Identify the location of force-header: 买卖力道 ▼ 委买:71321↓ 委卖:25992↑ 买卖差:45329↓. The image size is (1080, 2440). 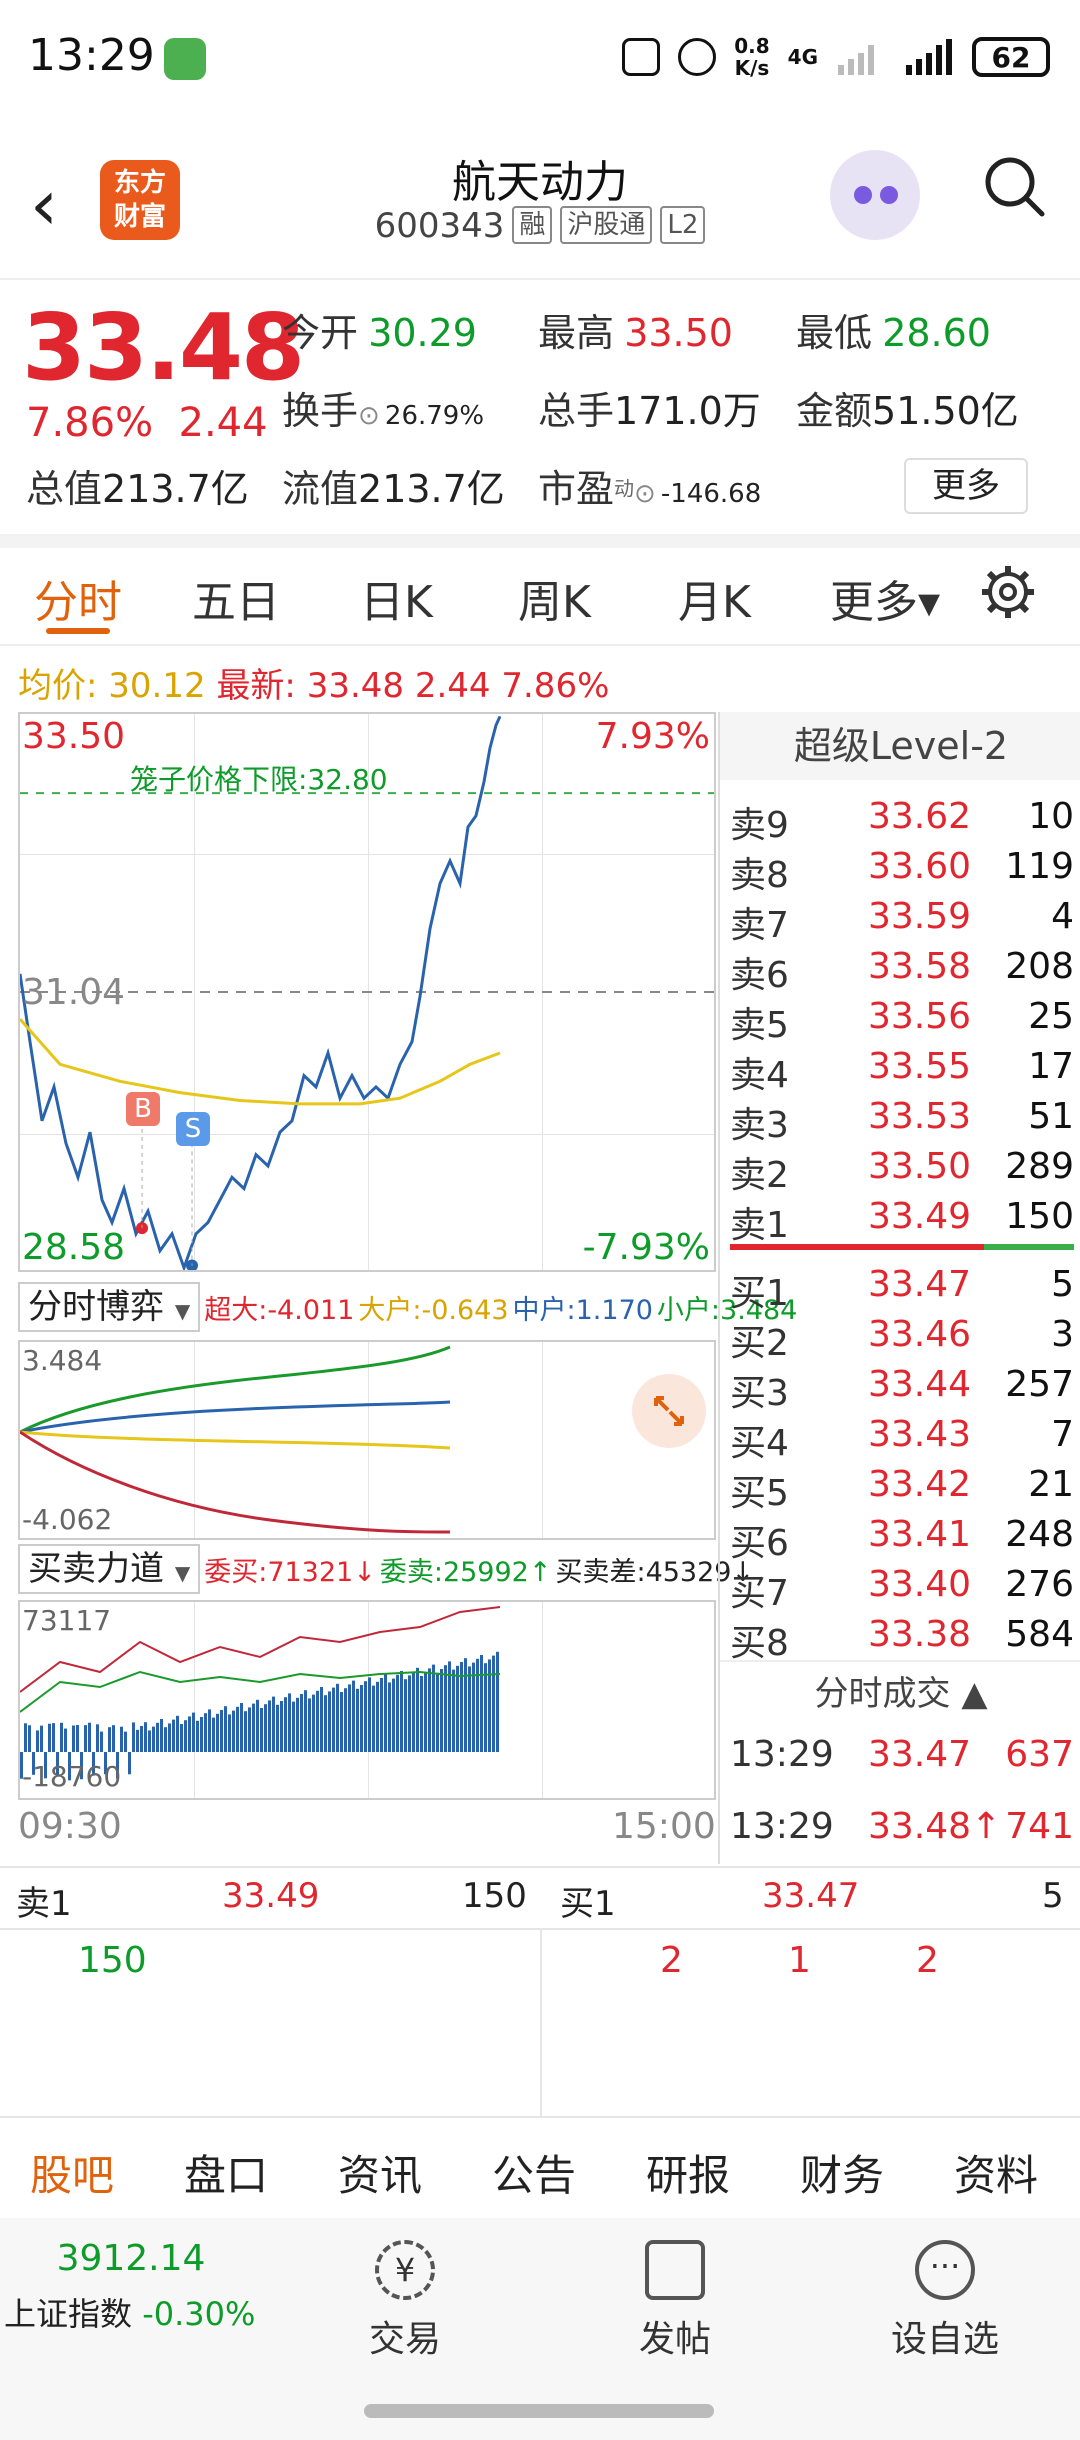
(367, 1569).